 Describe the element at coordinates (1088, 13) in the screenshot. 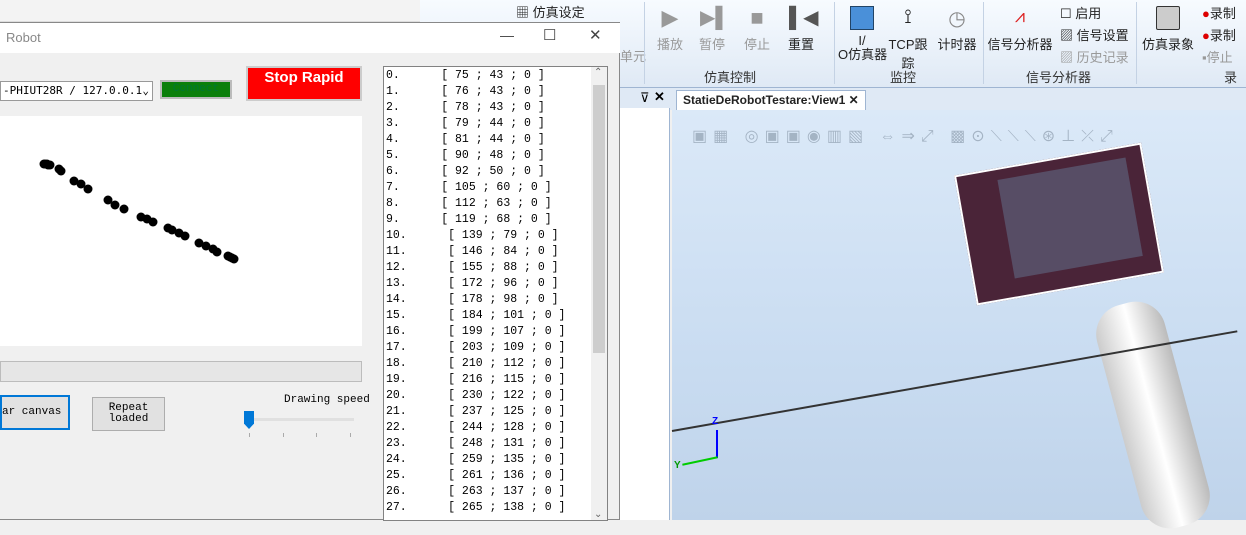

I see `enable-label: 启用` at that location.